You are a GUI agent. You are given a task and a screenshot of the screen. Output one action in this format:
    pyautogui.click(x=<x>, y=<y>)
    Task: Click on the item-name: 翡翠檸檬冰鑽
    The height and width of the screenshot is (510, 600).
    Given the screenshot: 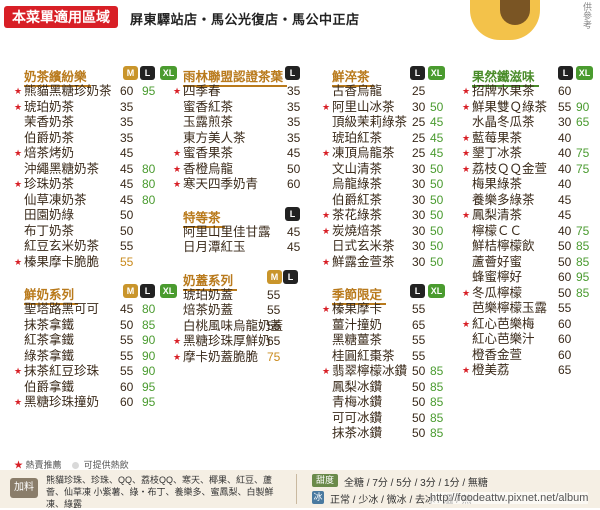 What is the action you would take?
    pyautogui.click(x=370, y=371)
    